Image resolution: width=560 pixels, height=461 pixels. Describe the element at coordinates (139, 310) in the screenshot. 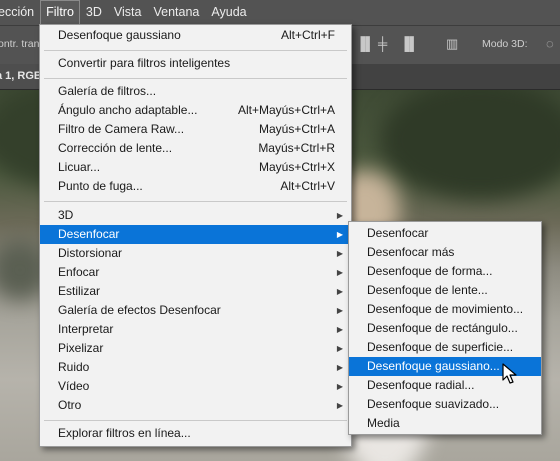

I see `menu-item-label: Galería de efectos Desenfocar` at that location.